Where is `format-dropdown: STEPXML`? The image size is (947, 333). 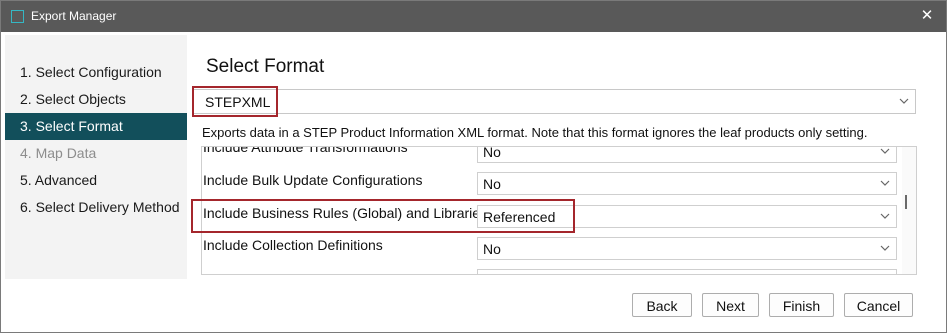 format-dropdown: STEPXML is located at coordinates (554, 101).